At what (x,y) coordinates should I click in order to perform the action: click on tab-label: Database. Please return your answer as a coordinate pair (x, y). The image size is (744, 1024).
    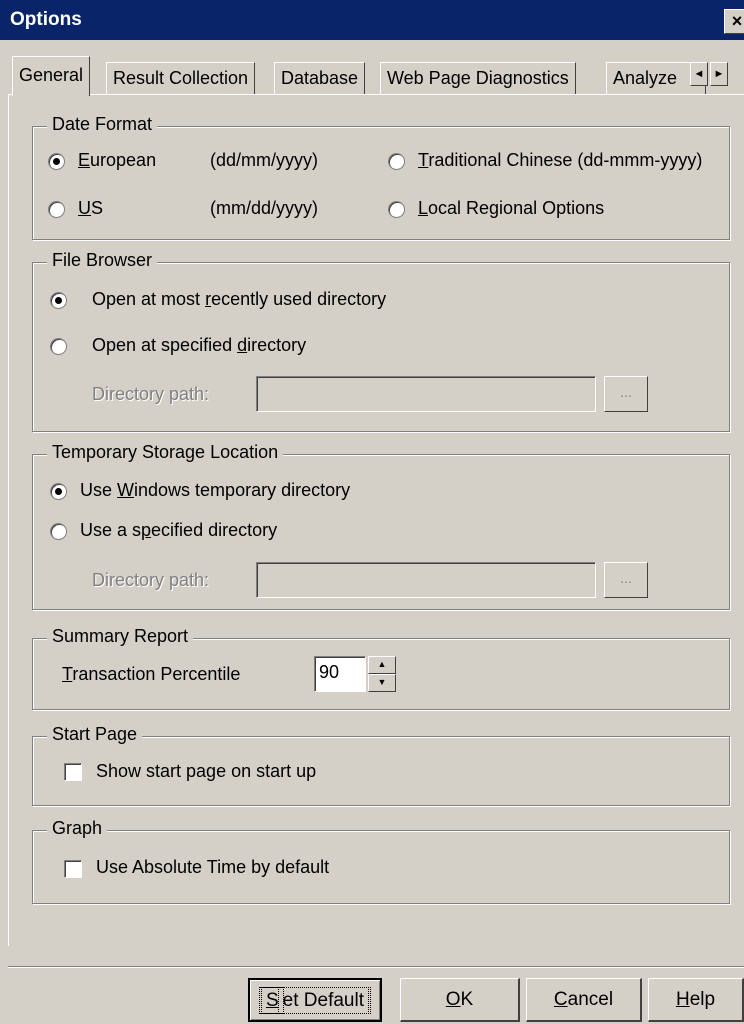
    Looking at the image, I should click on (320, 78).